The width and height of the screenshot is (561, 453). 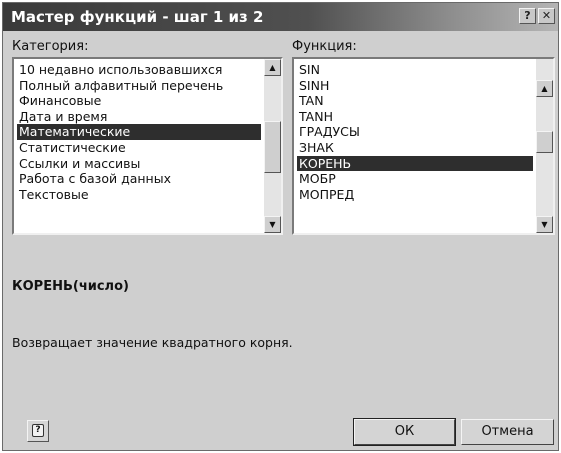 I want to click on dialog-title: Мастер функций - шаг 1 из 2, so click(x=137, y=17).